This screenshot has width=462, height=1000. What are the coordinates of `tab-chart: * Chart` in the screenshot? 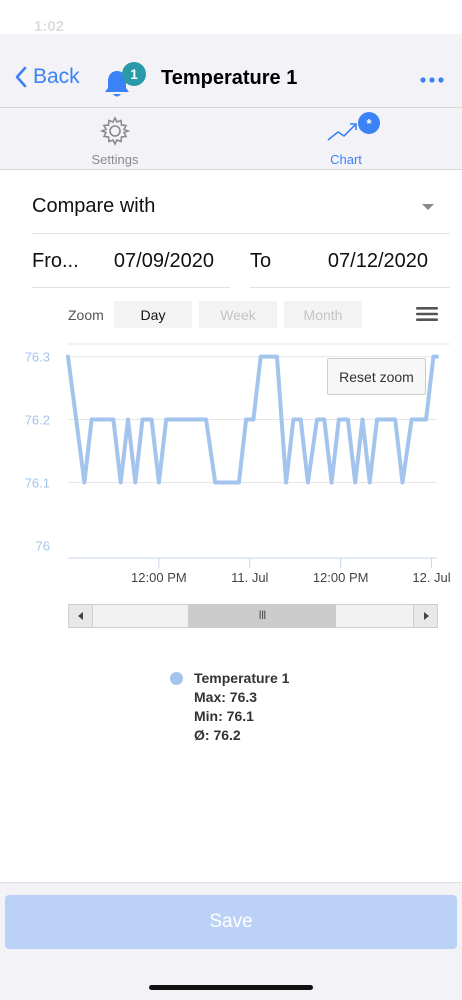 It's located at (346, 139).